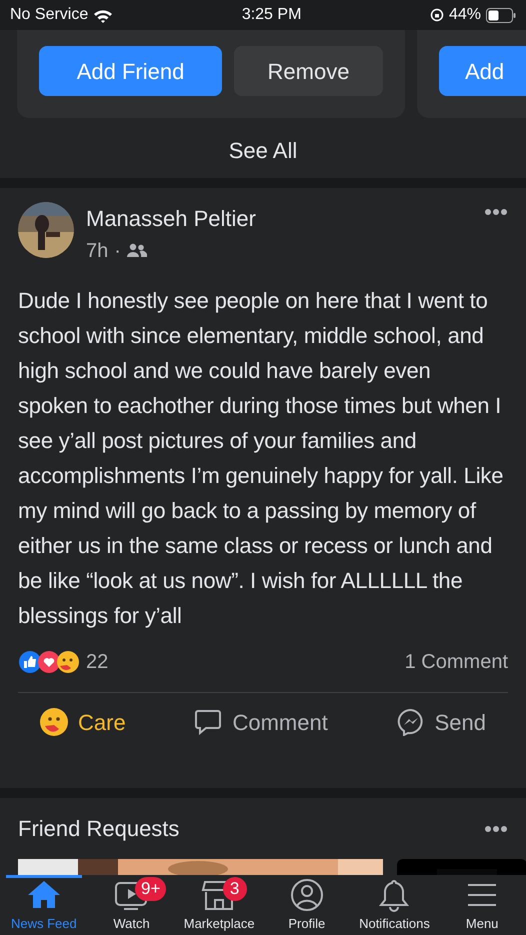 This screenshot has height=935, width=526. What do you see at coordinates (99, 829) in the screenshot?
I see `section-title: Friend Requests` at bounding box center [99, 829].